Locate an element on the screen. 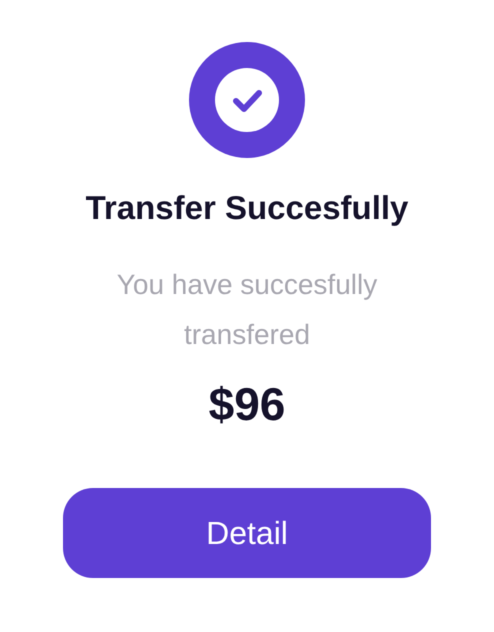  title: Transfer Succesfully is located at coordinates (247, 208).